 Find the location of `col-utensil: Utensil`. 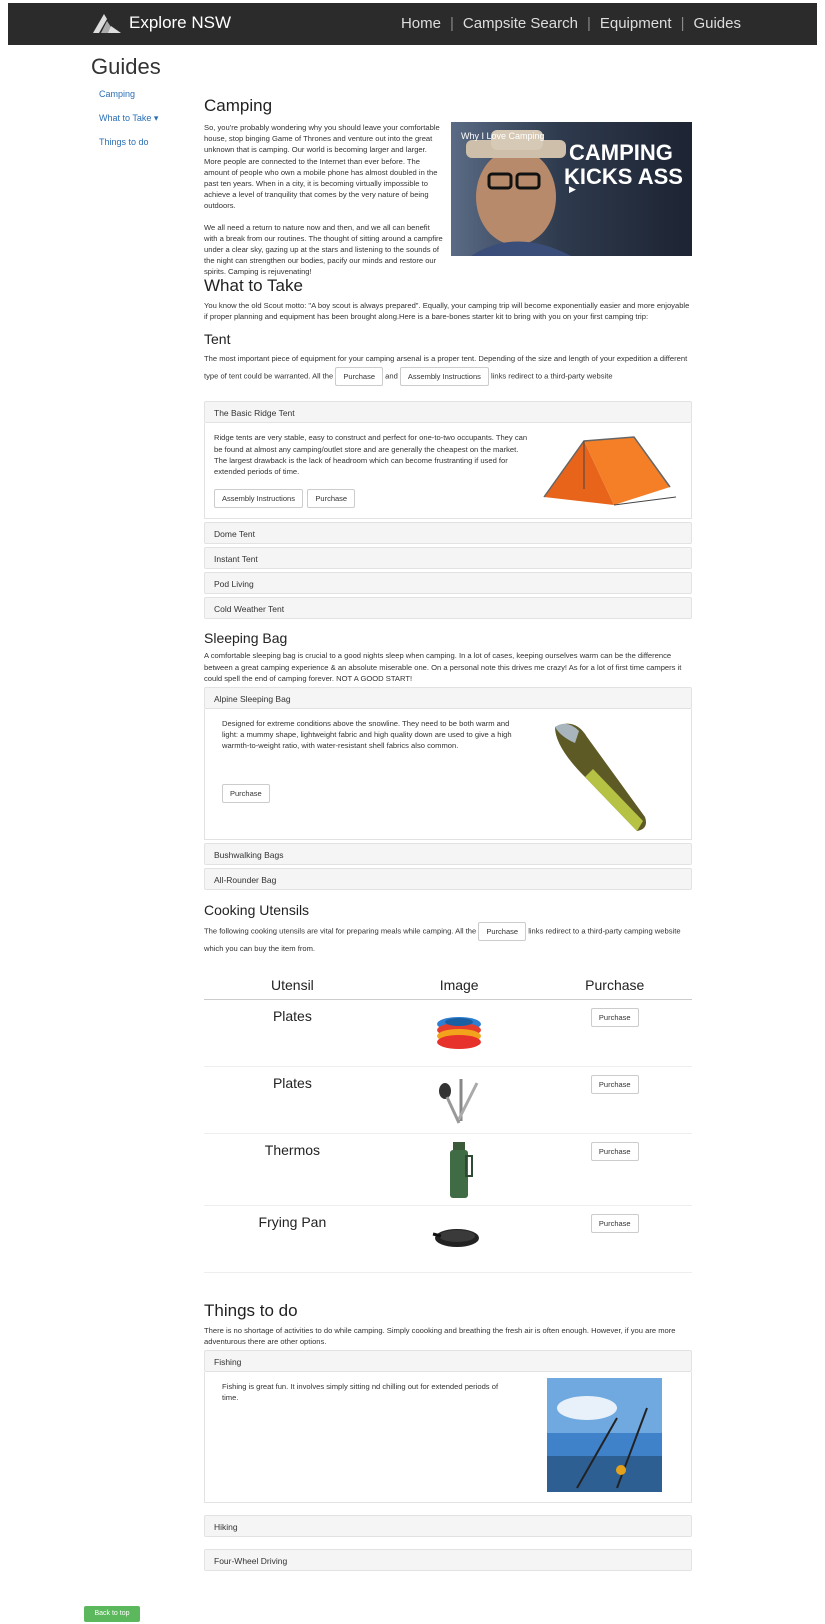

col-utensil: Utensil is located at coordinates (292, 985).